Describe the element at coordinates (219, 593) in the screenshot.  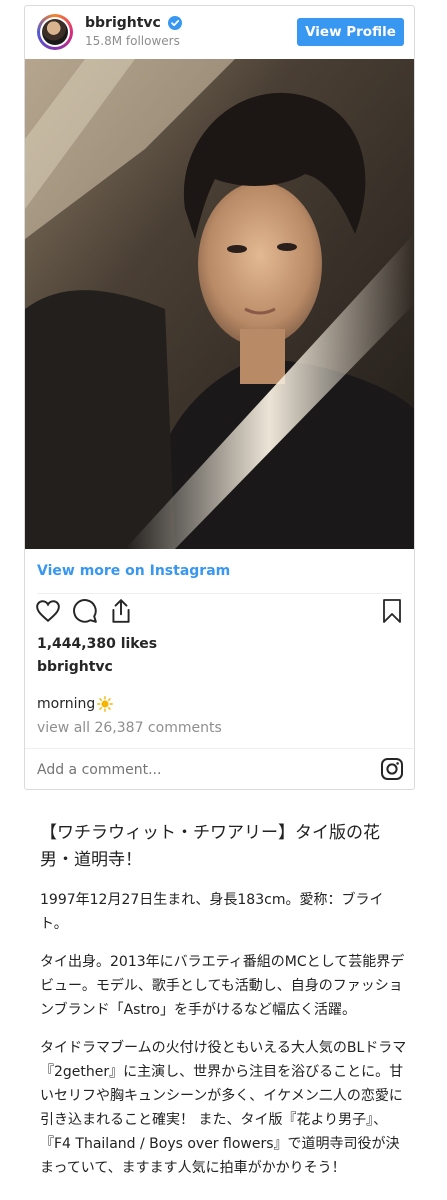
I see `divider` at that location.